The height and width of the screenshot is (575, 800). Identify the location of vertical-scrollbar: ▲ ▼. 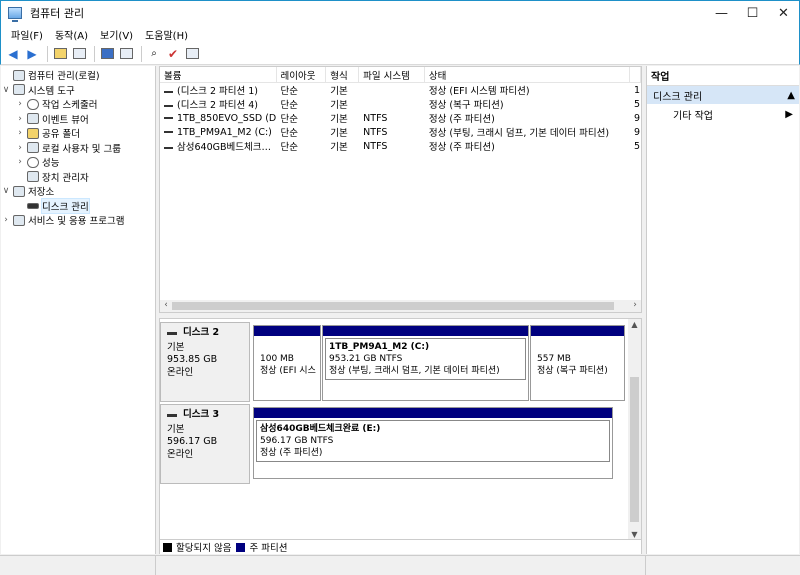
(634, 429).